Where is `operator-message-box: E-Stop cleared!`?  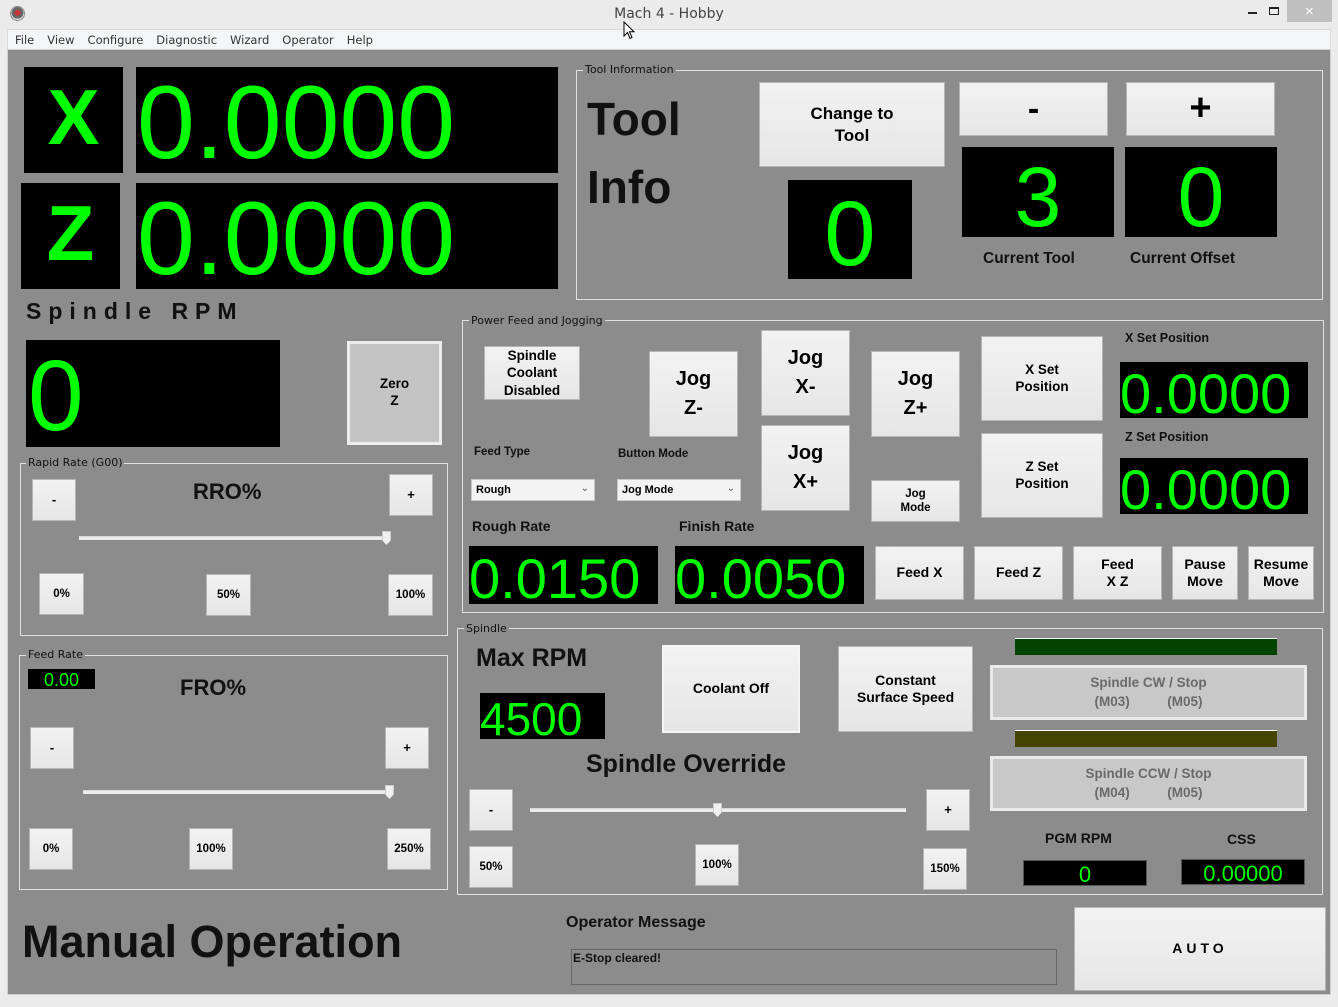
operator-message-box: E-Stop cleared! is located at coordinates (814, 967).